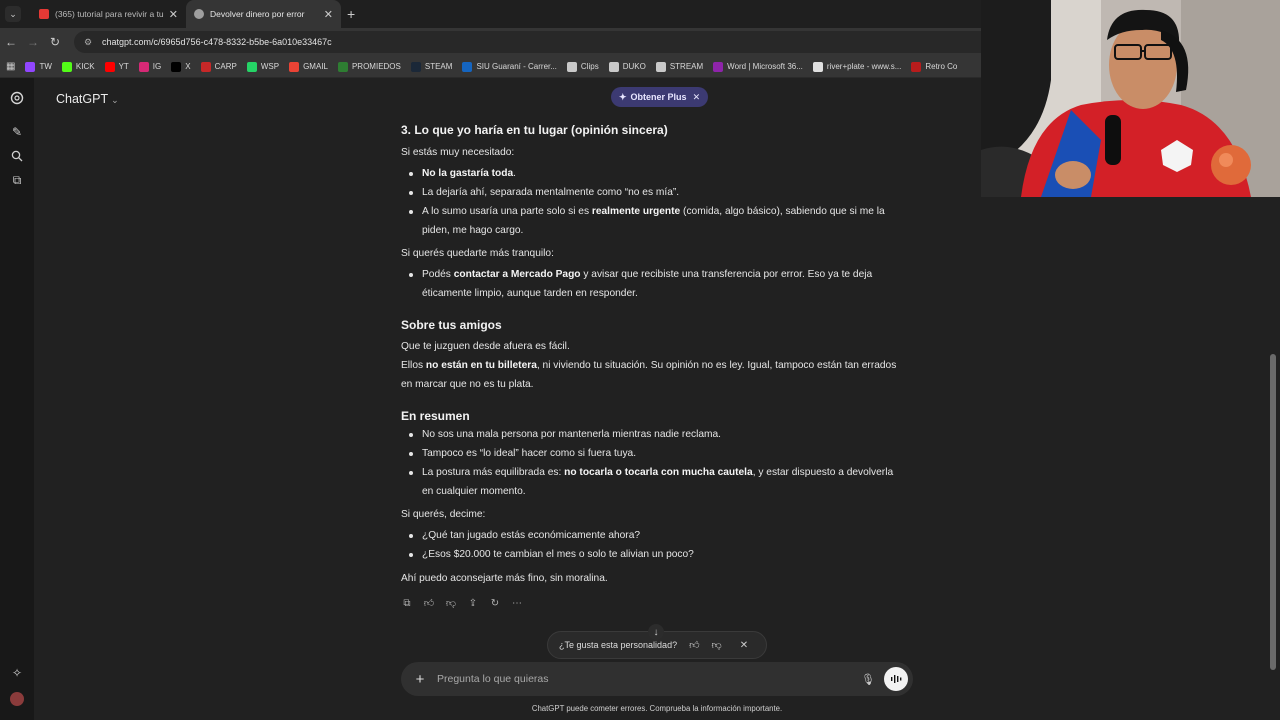 The image size is (1280, 720). What do you see at coordinates (941, 66) in the screenshot?
I see `bookmark-label: Retro Co` at bounding box center [941, 66].